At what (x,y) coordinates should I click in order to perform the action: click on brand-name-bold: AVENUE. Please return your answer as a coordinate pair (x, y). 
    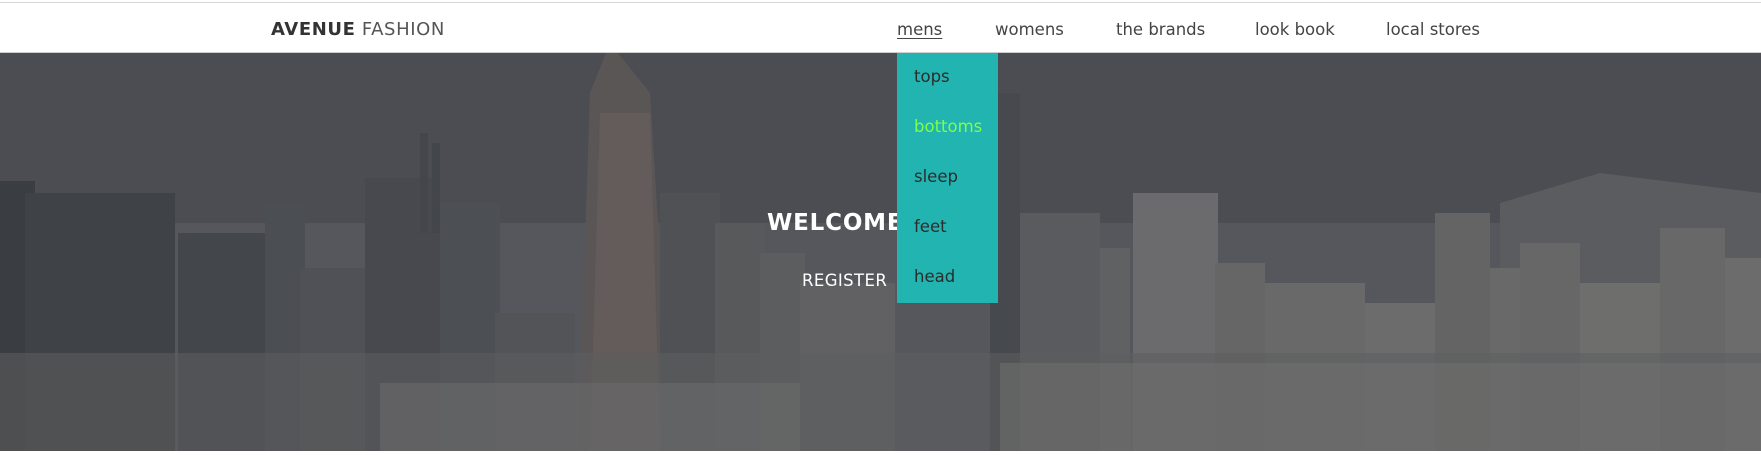
    Looking at the image, I should click on (313, 29).